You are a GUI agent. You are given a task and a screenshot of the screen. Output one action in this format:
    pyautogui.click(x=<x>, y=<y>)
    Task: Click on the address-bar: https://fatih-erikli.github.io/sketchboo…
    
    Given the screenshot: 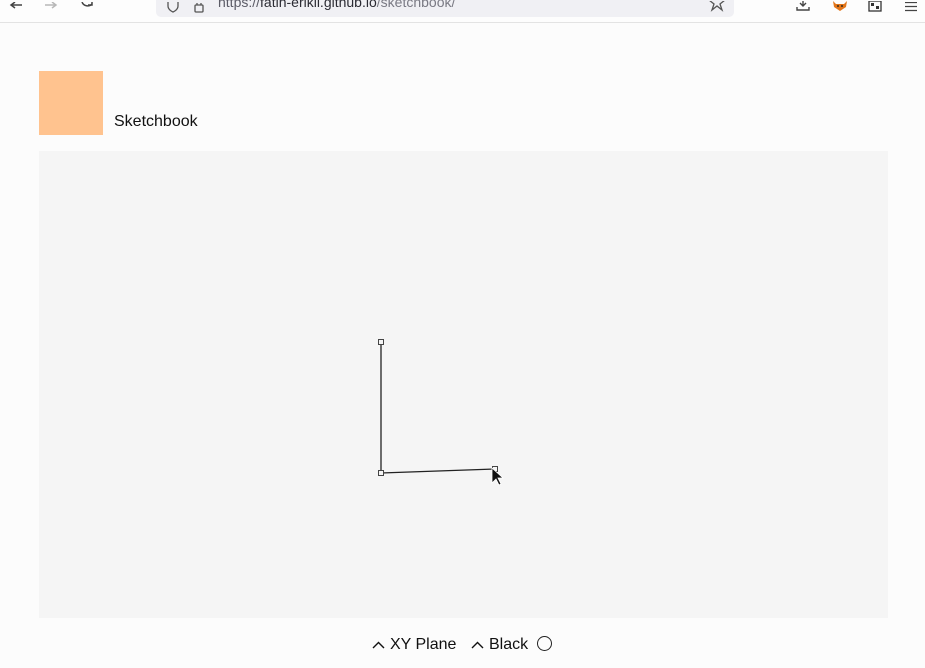 What is the action you would take?
    pyautogui.click(x=445, y=8)
    